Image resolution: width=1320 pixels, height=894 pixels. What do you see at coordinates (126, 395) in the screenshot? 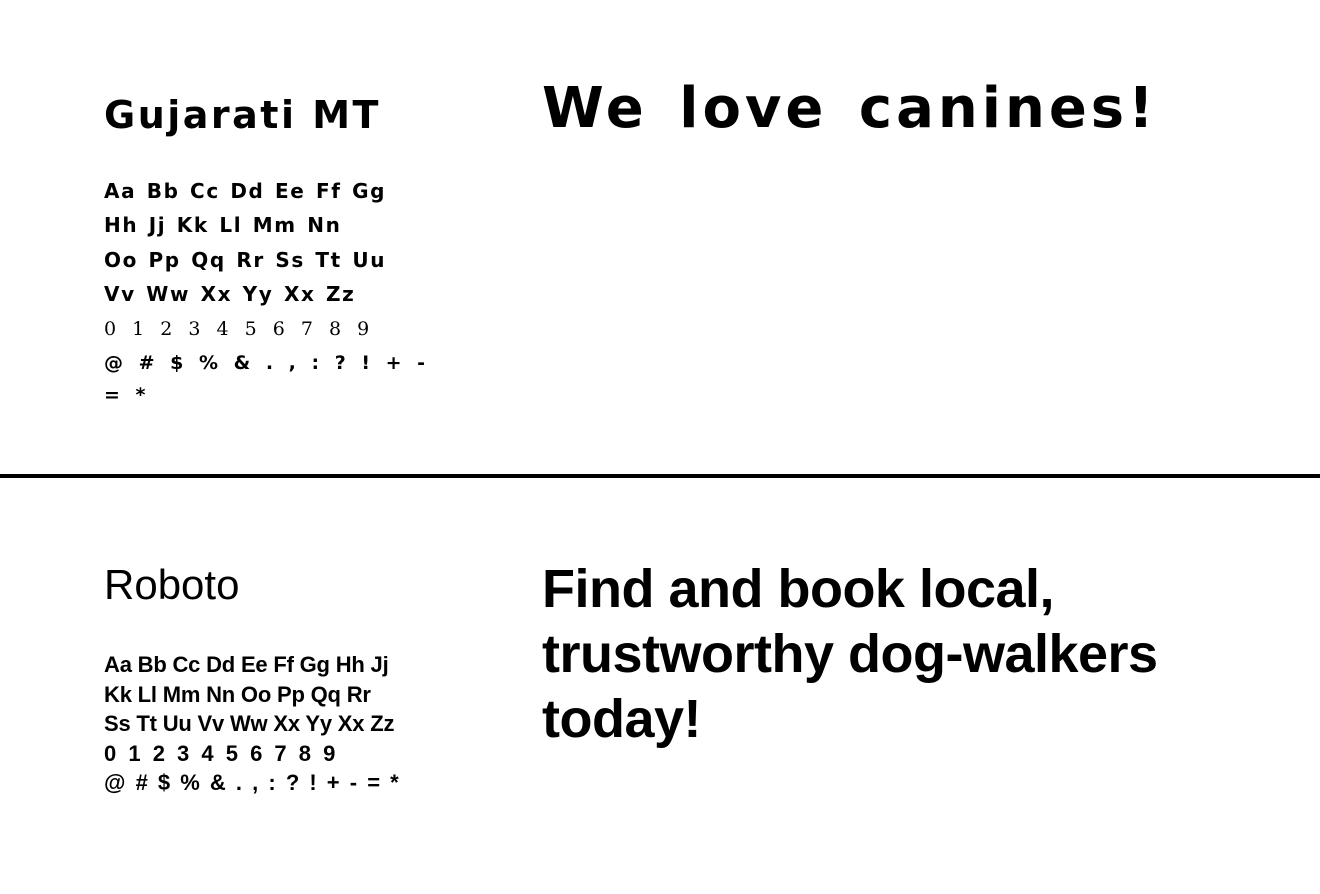
I see `glyph-row-symbols: = *` at bounding box center [126, 395].